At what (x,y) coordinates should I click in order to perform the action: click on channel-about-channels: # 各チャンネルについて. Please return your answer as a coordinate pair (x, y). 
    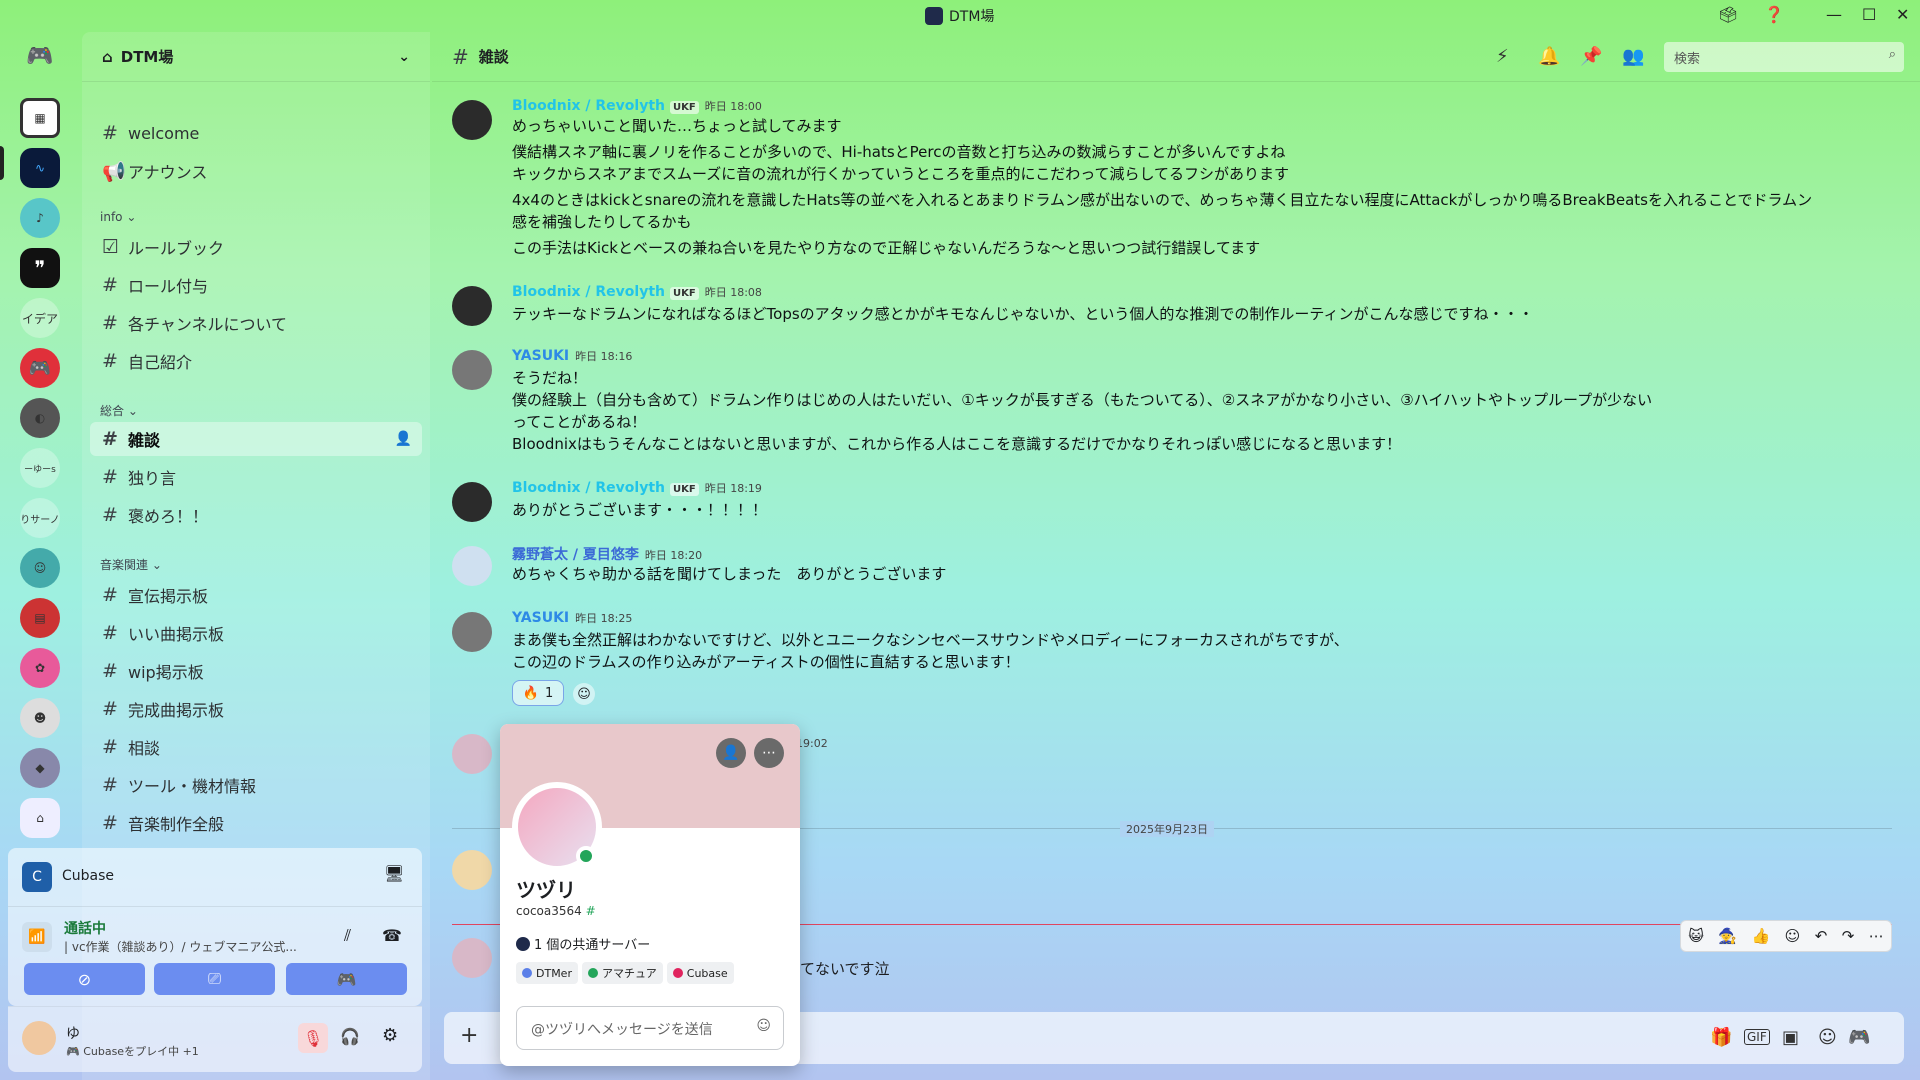
    Looking at the image, I should click on (256, 323).